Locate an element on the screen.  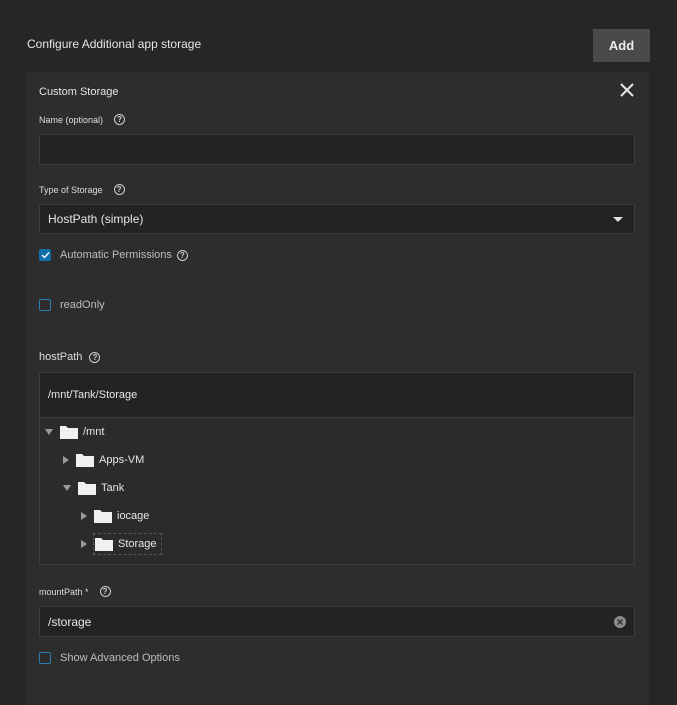
tree-node-label: iocage is located at coordinates (133, 516).